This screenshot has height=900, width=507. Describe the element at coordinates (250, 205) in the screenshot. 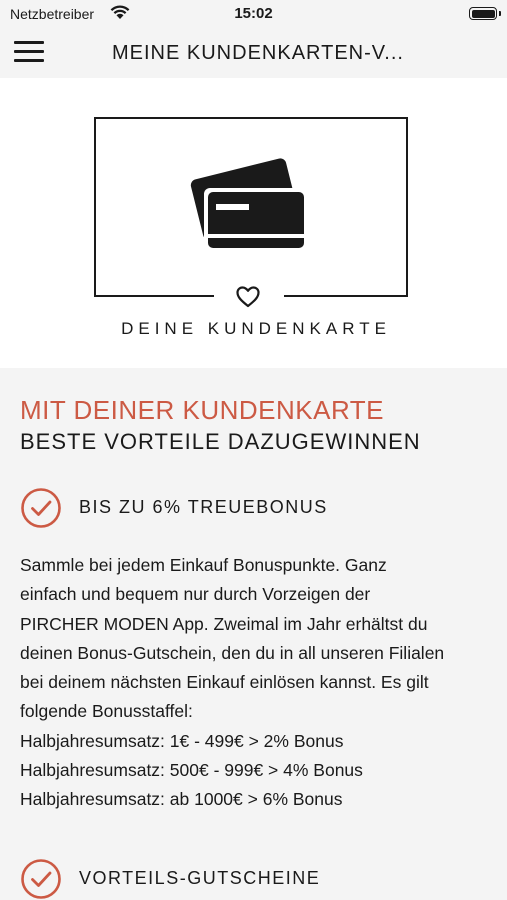

I see `credit-cards-icon` at that location.